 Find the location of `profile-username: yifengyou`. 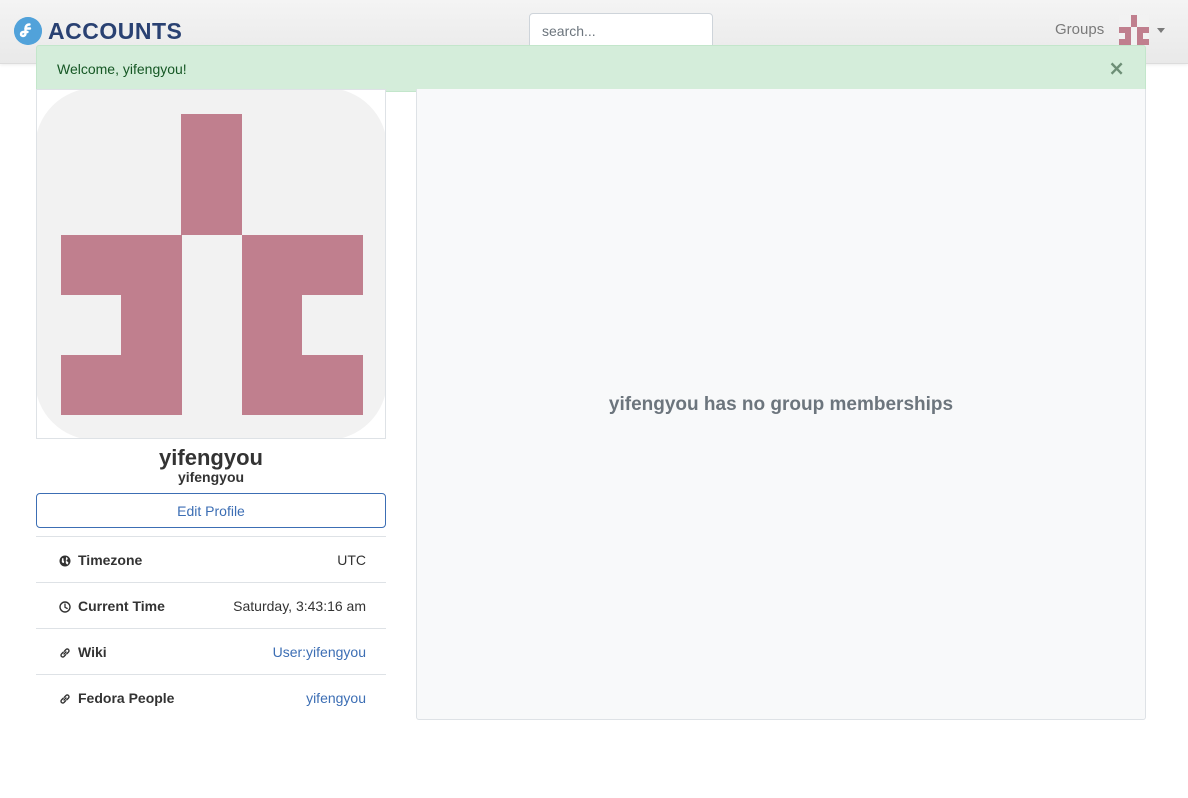

profile-username: yifengyou is located at coordinates (211, 477).